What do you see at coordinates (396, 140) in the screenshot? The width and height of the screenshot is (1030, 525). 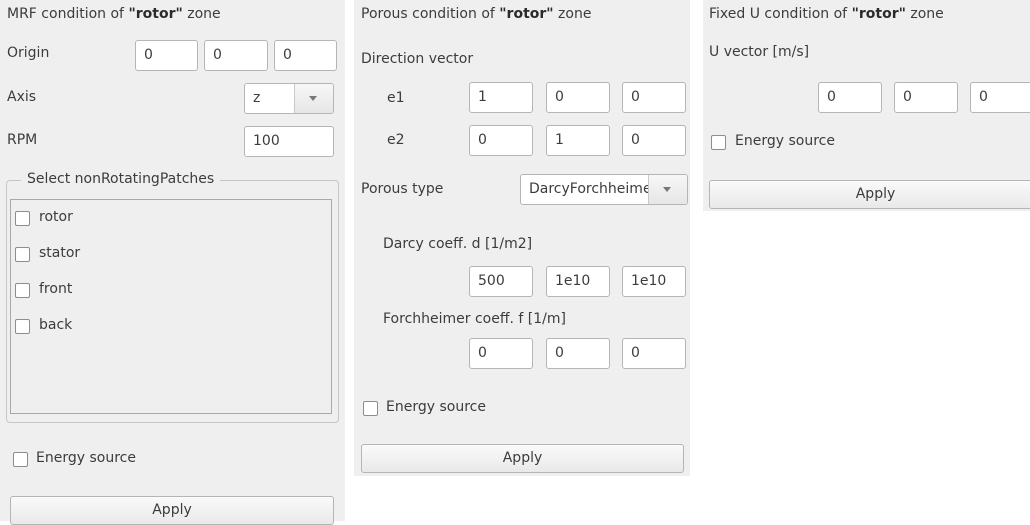 I see `e2-label: e2` at bounding box center [396, 140].